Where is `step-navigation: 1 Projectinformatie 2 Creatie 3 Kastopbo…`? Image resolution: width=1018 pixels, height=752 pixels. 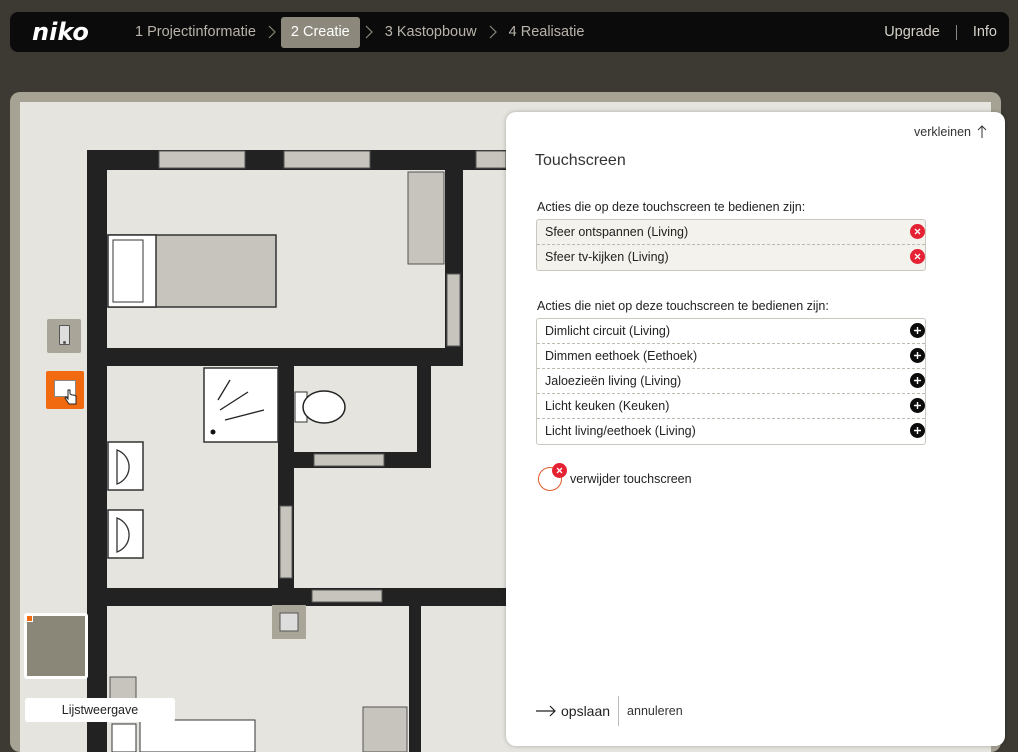 step-navigation: 1 Projectinformatie 2 Creatie 3 Kastopbo… is located at coordinates (359, 32).